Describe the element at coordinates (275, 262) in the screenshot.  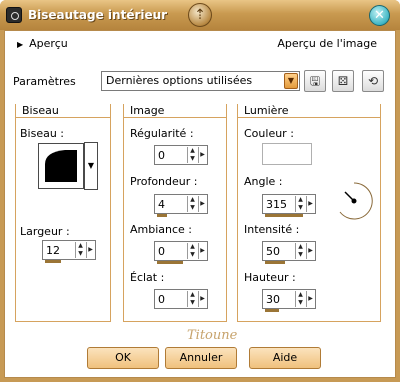
I see `intensite-slider-track` at that location.